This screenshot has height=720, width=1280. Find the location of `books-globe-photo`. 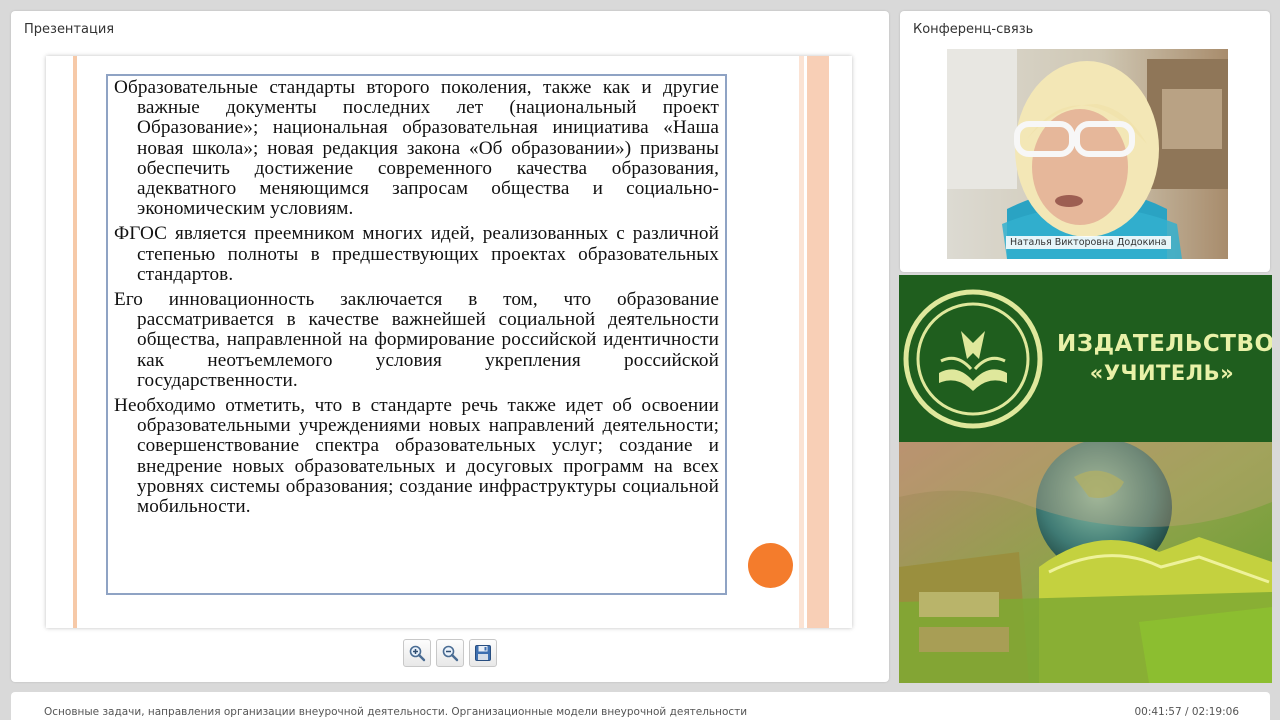

books-globe-photo is located at coordinates (1085, 562).